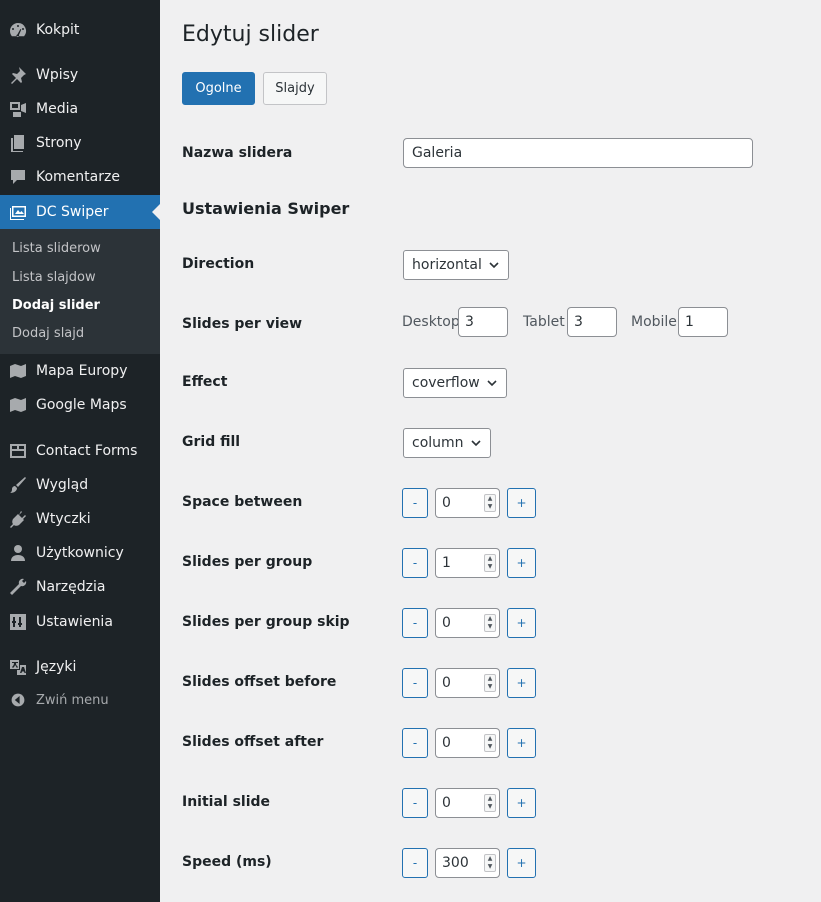 This screenshot has height=902, width=821. I want to click on forms-icon, so click(18, 451).